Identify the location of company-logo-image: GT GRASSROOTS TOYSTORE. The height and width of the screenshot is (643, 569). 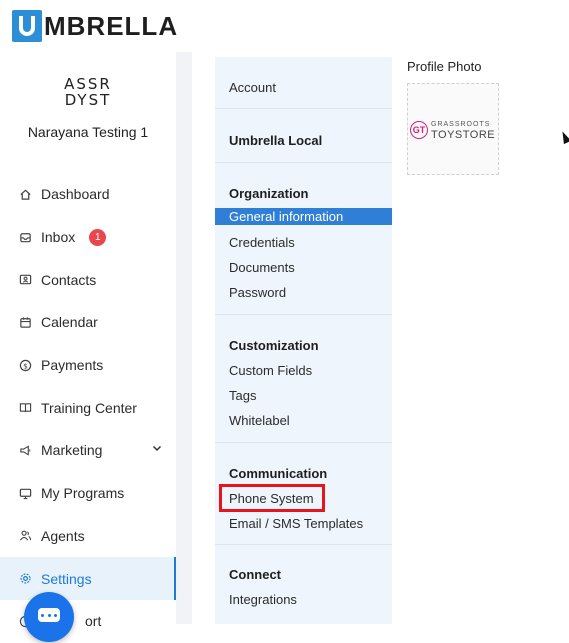
(453, 130).